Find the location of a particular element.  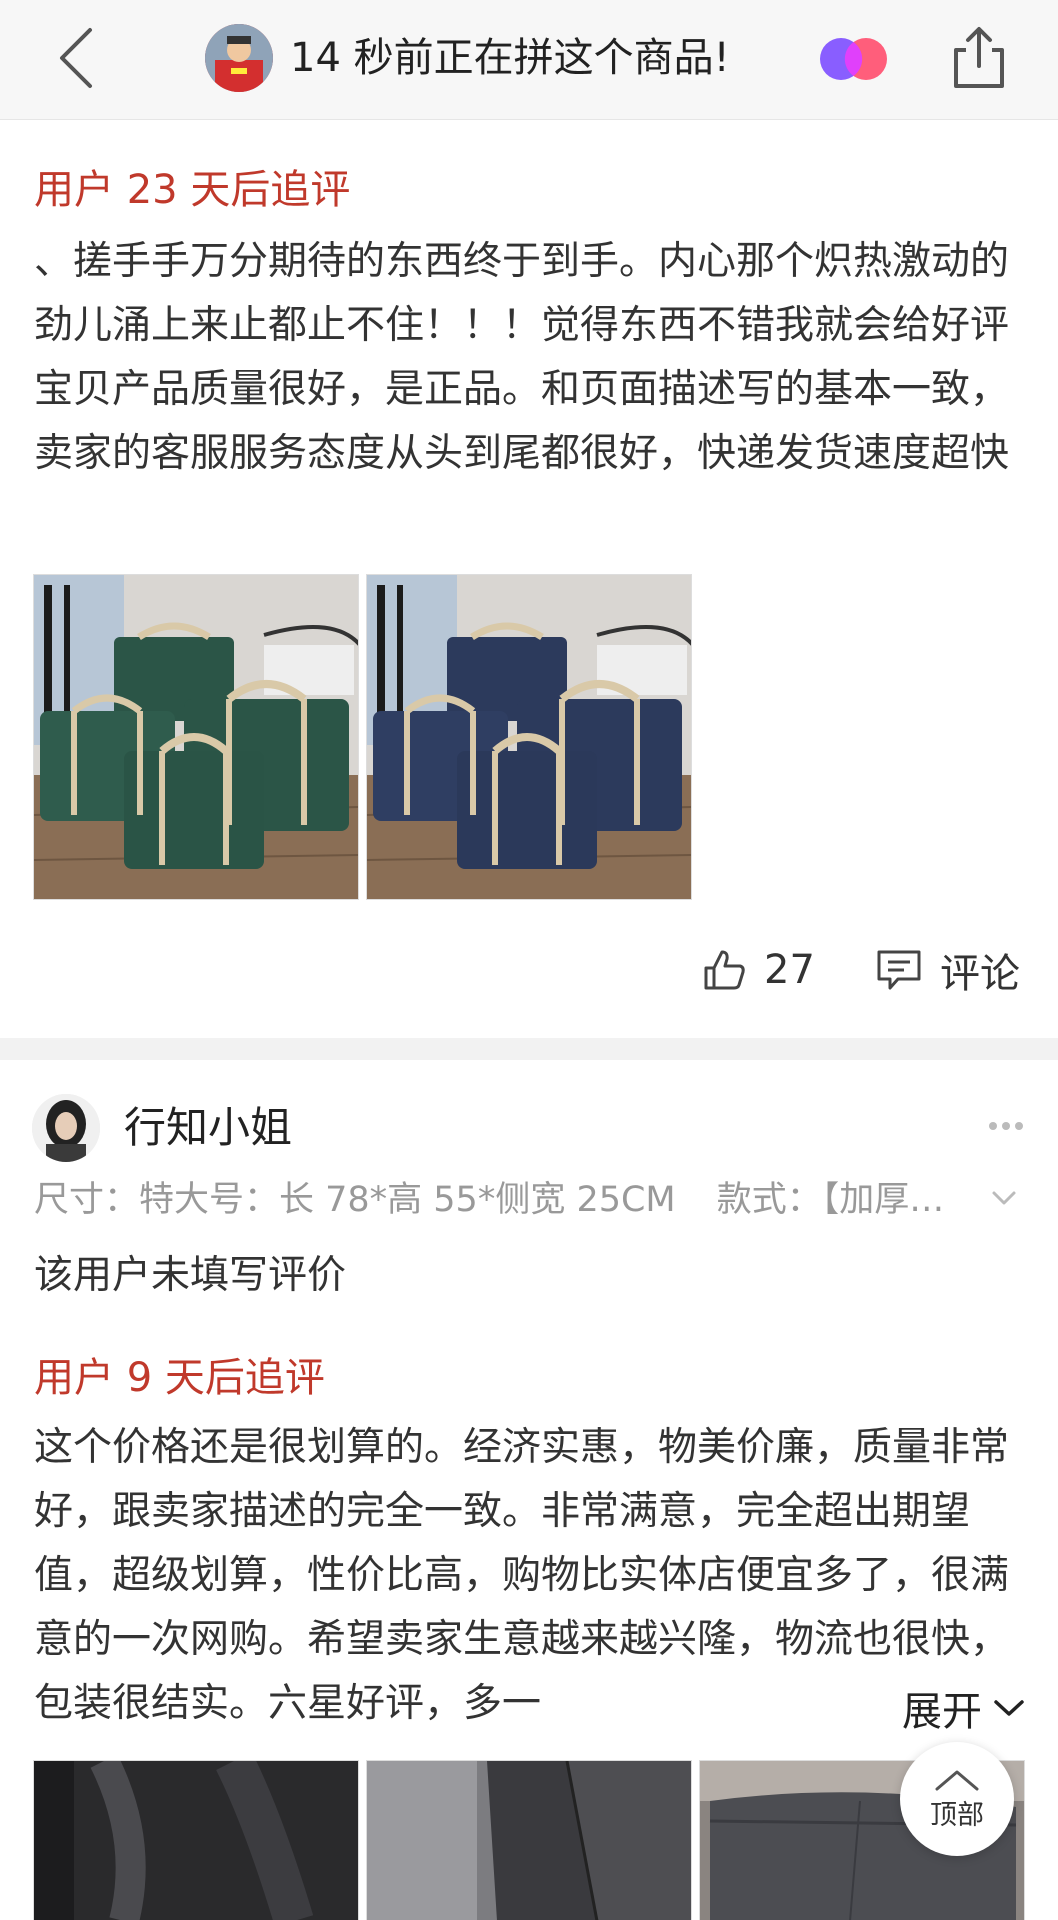

activity-user-avatar is located at coordinates (239, 58).